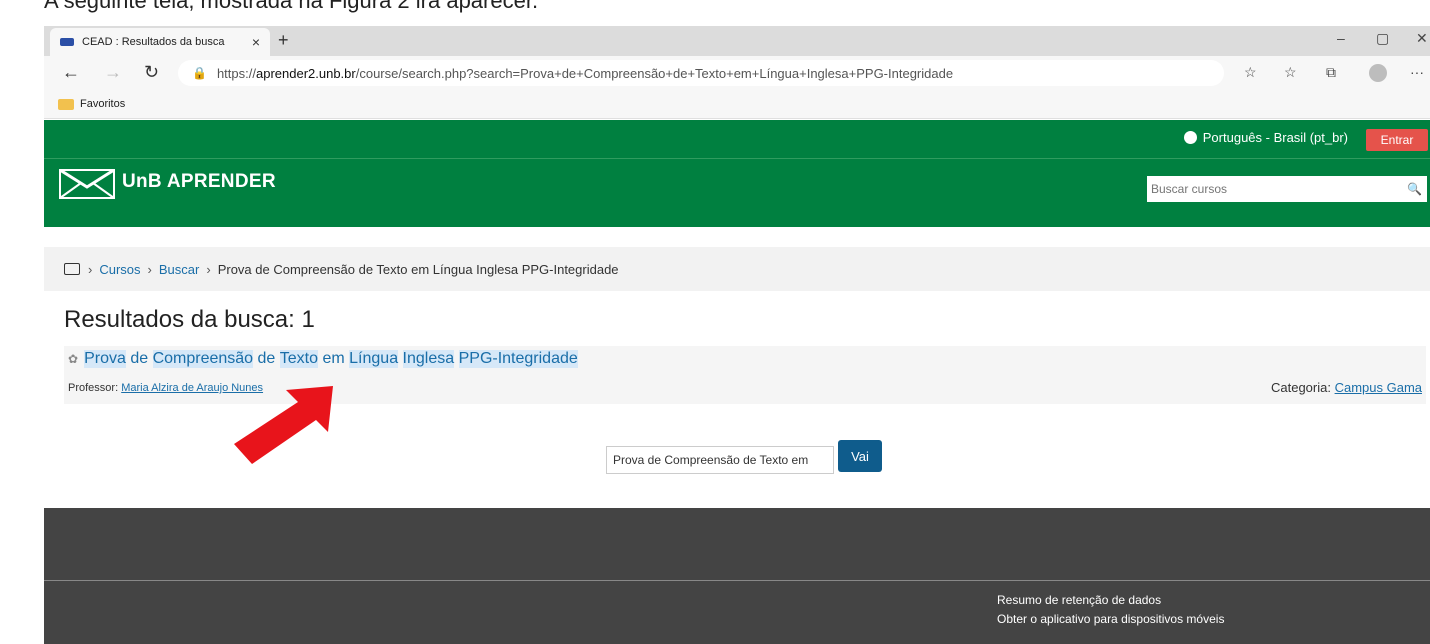 This screenshot has height=644, width=1430. What do you see at coordinates (1414, 189) in the screenshot?
I see `search-icon: 🔍` at bounding box center [1414, 189].